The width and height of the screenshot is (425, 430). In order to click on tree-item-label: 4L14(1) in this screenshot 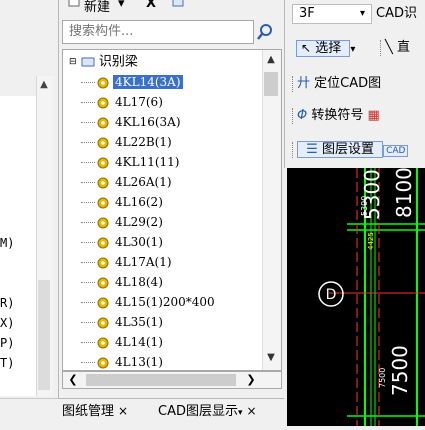, I will do `click(139, 342)`.